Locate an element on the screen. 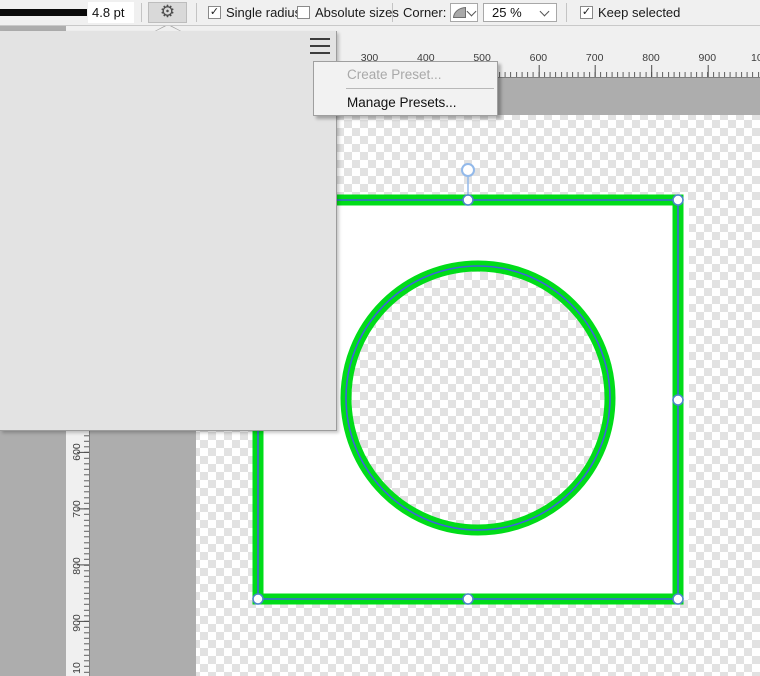 The height and width of the screenshot is (676, 760). corner-percent-value: 25 % is located at coordinates (507, 12).